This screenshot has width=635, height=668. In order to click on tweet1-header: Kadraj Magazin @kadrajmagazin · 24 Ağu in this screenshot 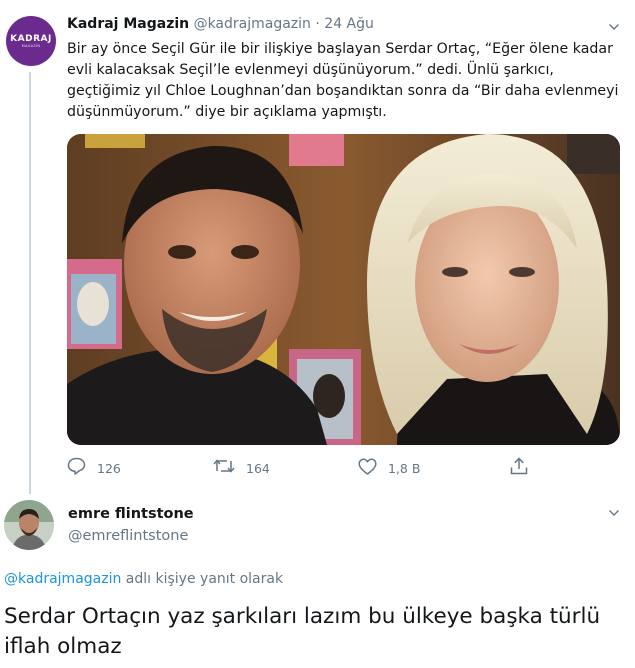, I will do `click(220, 24)`.